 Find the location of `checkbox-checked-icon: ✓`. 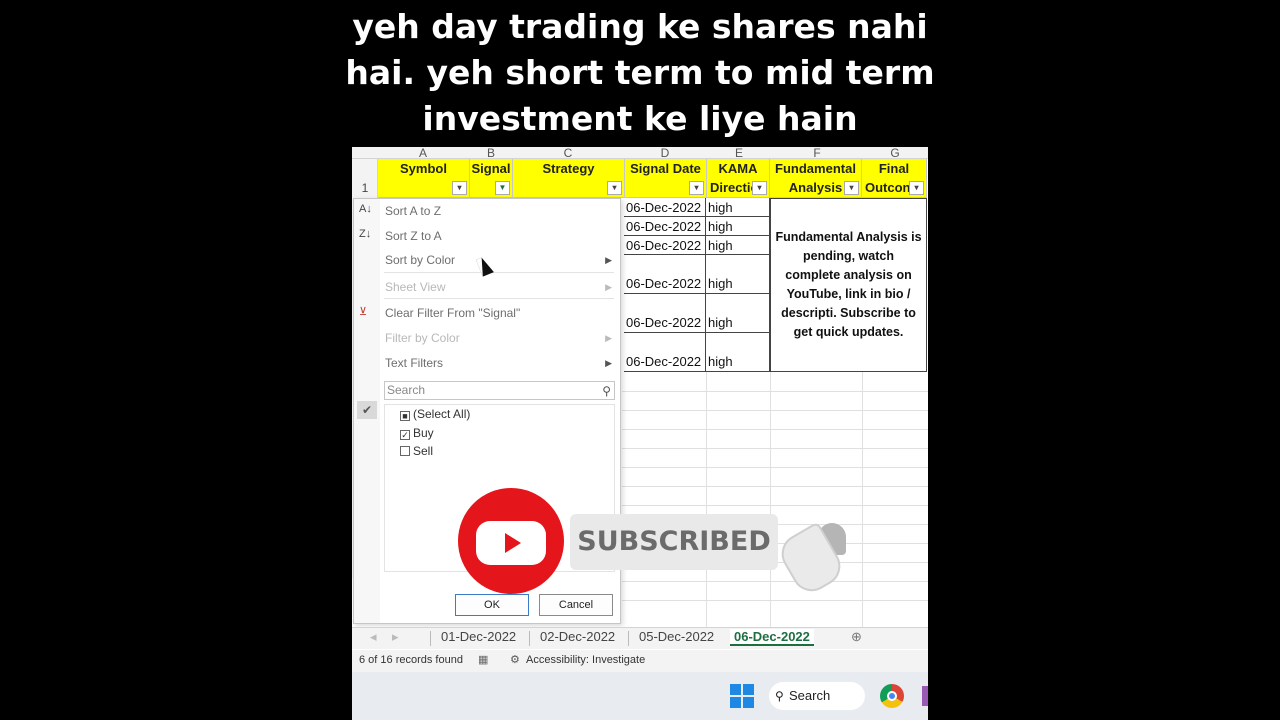

checkbox-checked-icon: ✓ is located at coordinates (405, 435).